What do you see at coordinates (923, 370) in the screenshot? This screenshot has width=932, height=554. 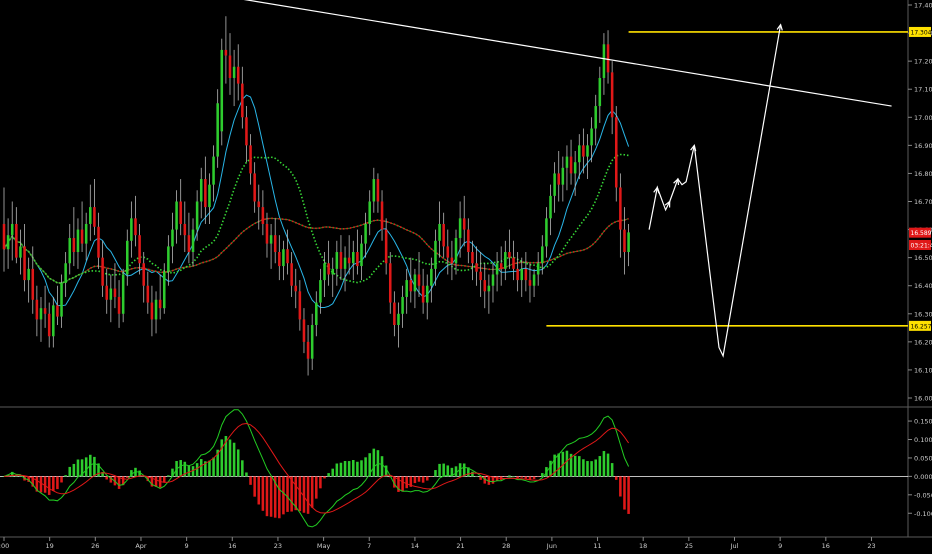 I see `y-tick-label: 16.100` at bounding box center [923, 370].